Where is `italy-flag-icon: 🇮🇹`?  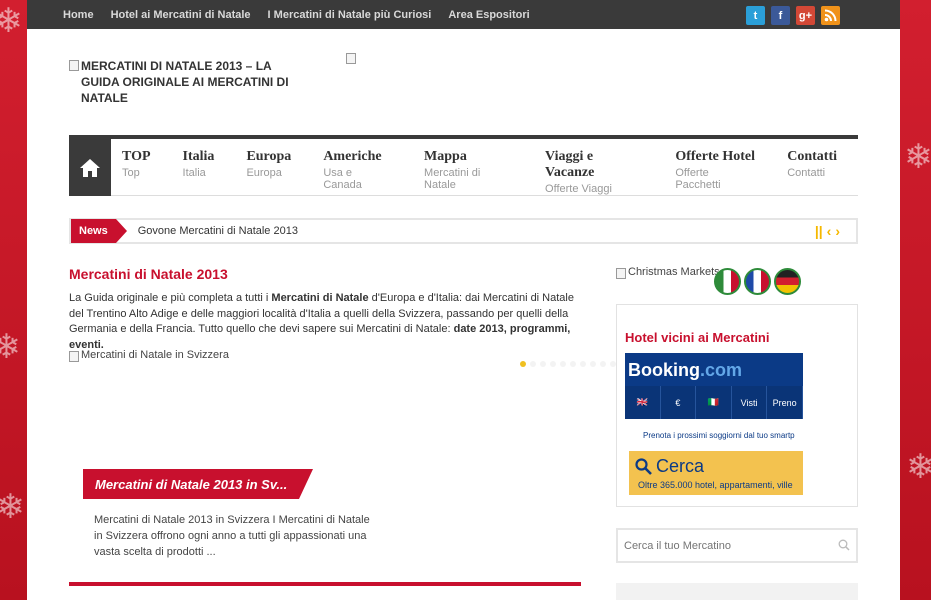
italy-flag-icon: 🇮🇹 is located at coordinates (714, 402).